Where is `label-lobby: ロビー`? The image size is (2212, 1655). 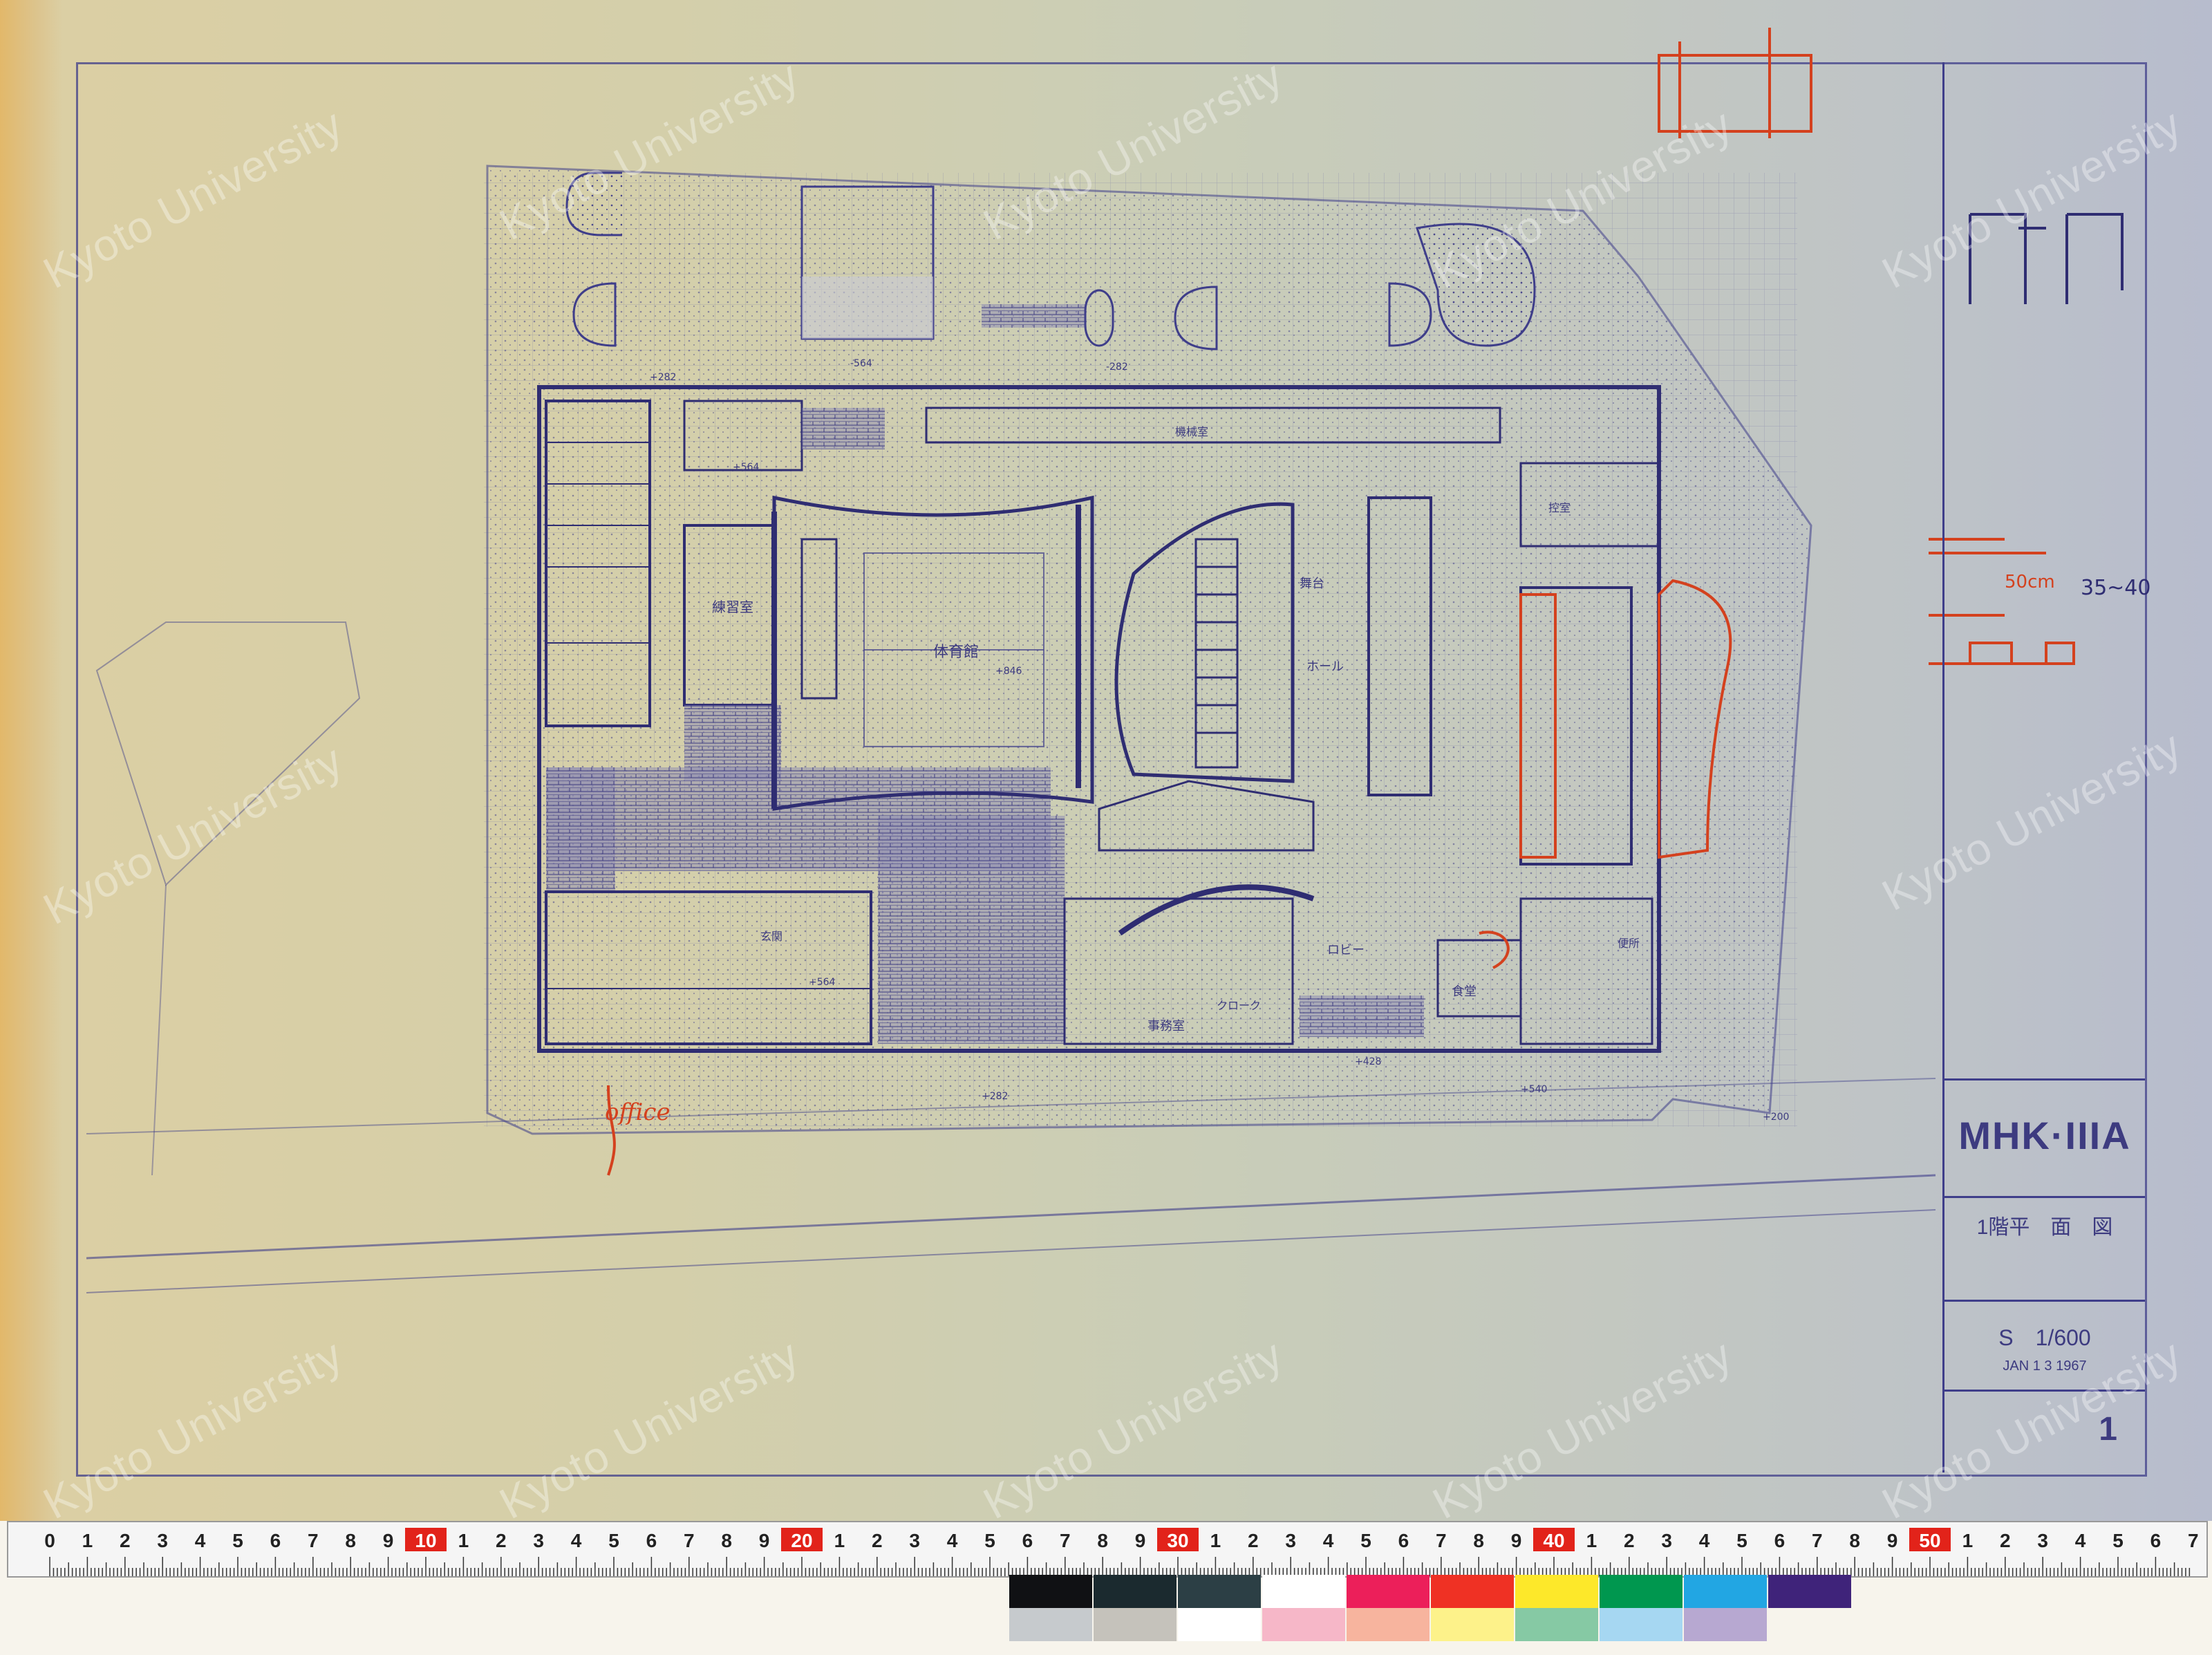
label-lobby: ロビー is located at coordinates (1346, 950).